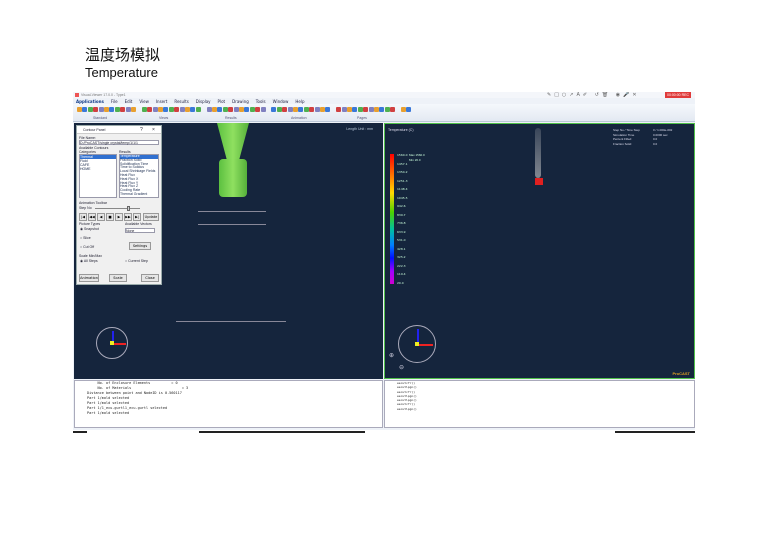  What do you see at coordinates (391, 355) in the screenshot?
I see `zoom-in-icon: ⊕` at bounding box center [391, 355].